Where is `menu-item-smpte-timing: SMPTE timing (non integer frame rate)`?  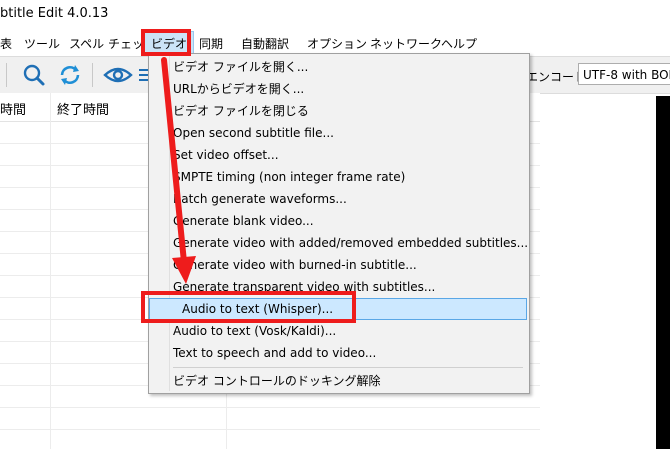 menu-item-smpte-timing: SMPTE timing (non integer frame rate) is located at coordinates (349, 177).